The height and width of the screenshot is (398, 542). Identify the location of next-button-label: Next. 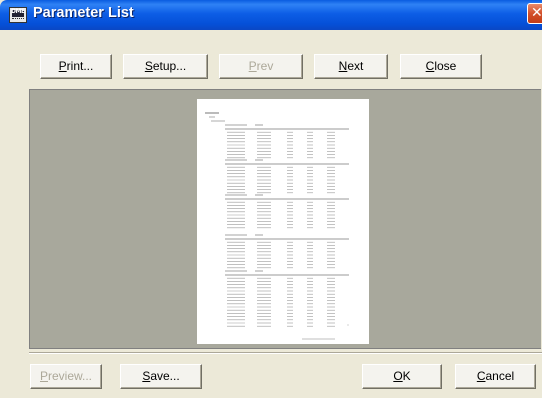
(351, 66).